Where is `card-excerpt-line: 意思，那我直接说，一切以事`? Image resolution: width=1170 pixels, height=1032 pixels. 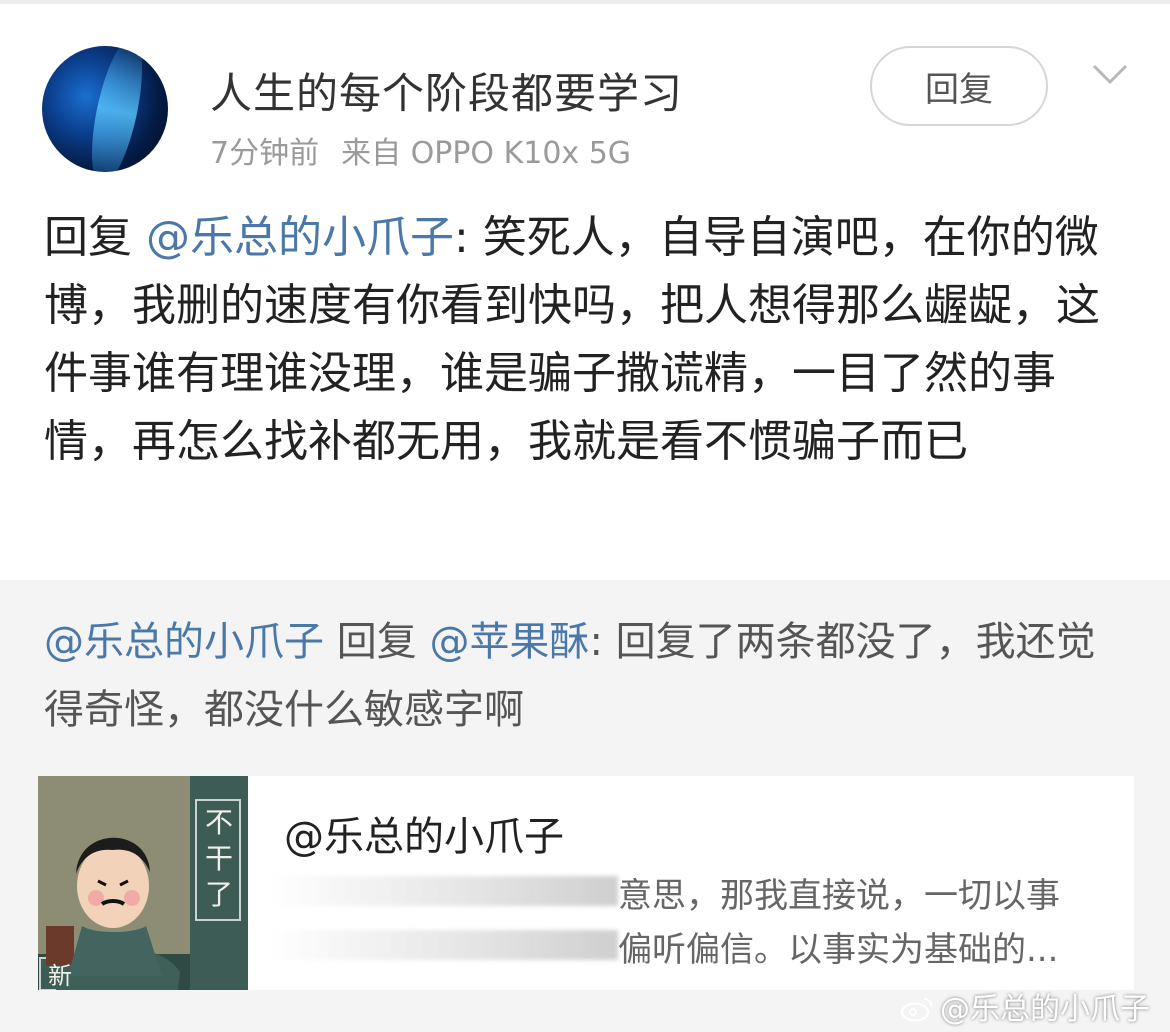
card-excerpt-line: 意思，那我直接说，一切以事 is located at coordinates (839, 896).